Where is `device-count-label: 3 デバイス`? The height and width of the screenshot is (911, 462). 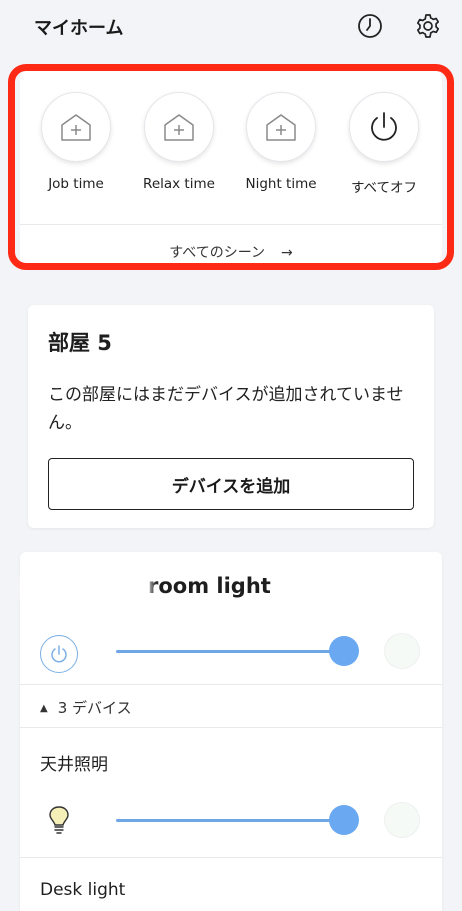
device-count-label: 3 デバイス is located at coordinates (94, 708).